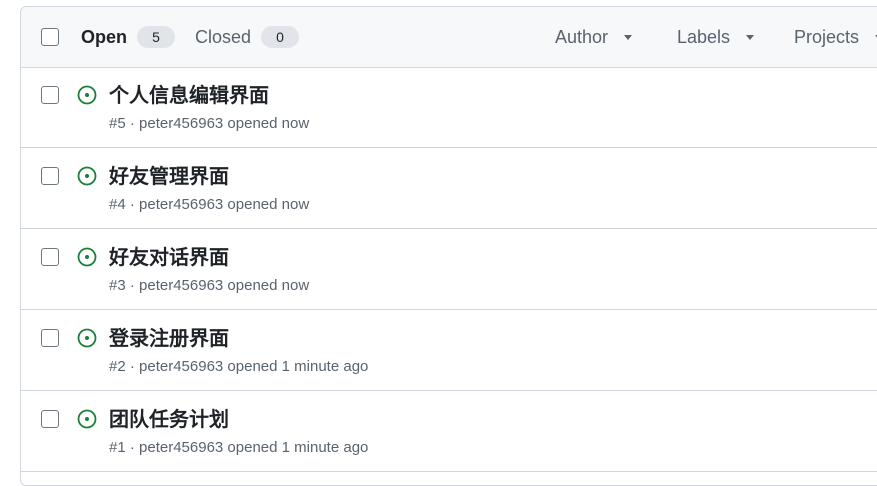 This screenshot has width=877, height=486. I want to click on select-all-checkbox, so click(50, 37).